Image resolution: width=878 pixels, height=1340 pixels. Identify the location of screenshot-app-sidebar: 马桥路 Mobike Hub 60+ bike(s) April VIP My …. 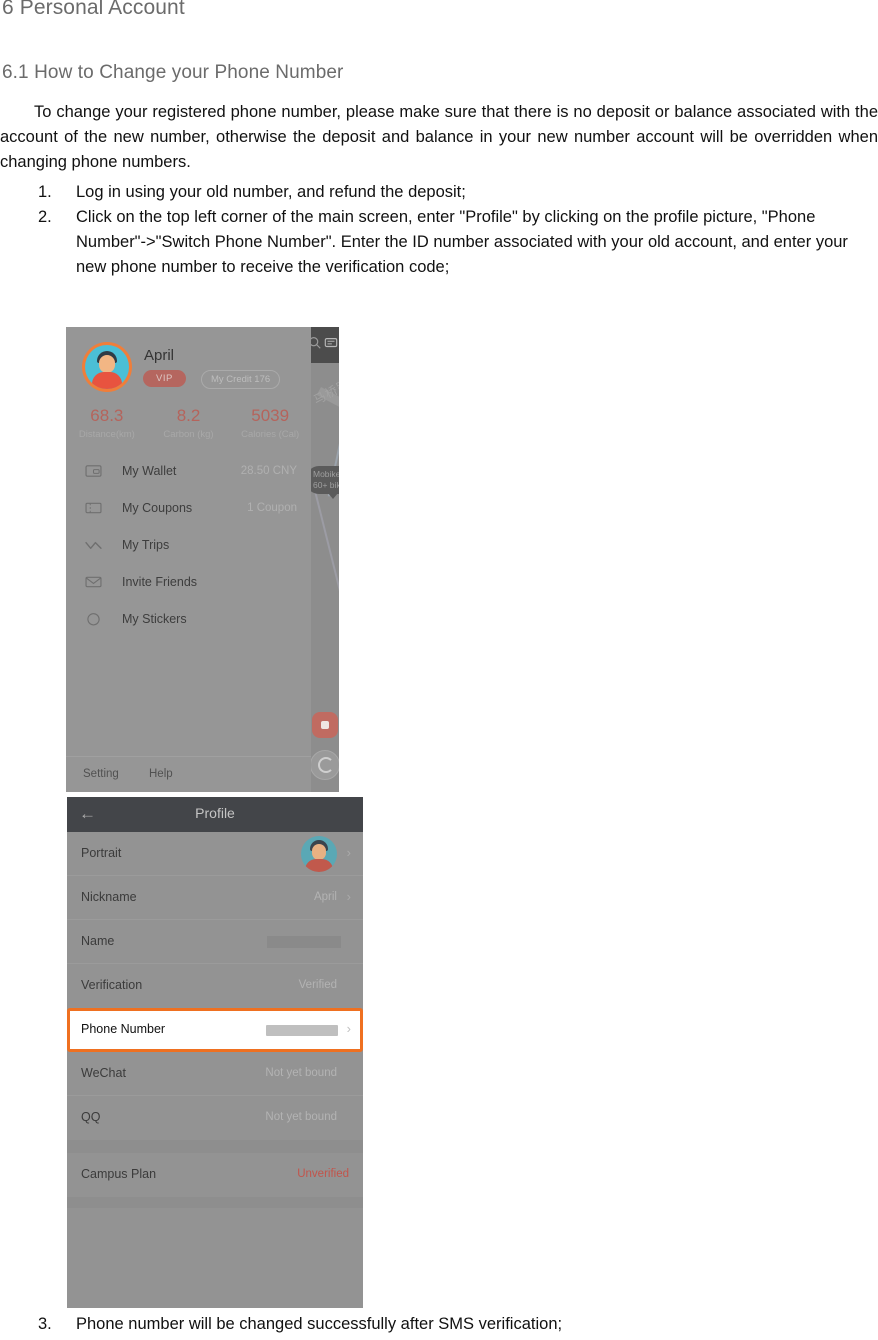
(202, 559).